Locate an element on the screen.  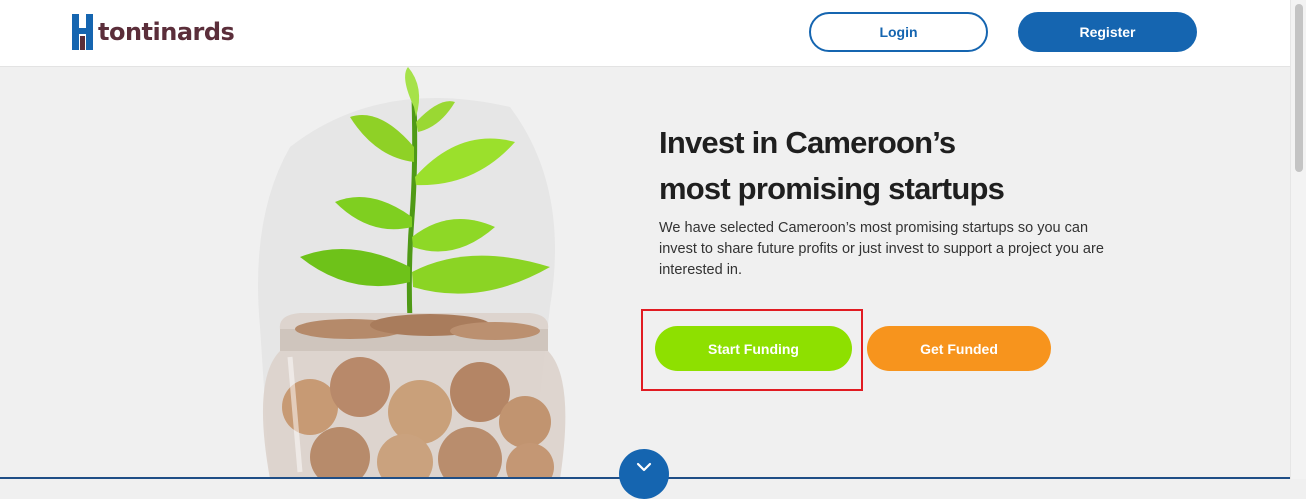
logo-mark-icon is located at coordinates (82, 32).